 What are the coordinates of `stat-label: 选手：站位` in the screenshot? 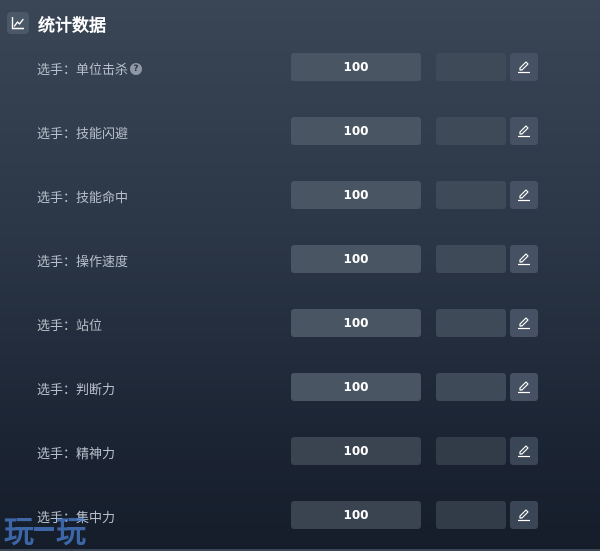 It's located at (70, 326).